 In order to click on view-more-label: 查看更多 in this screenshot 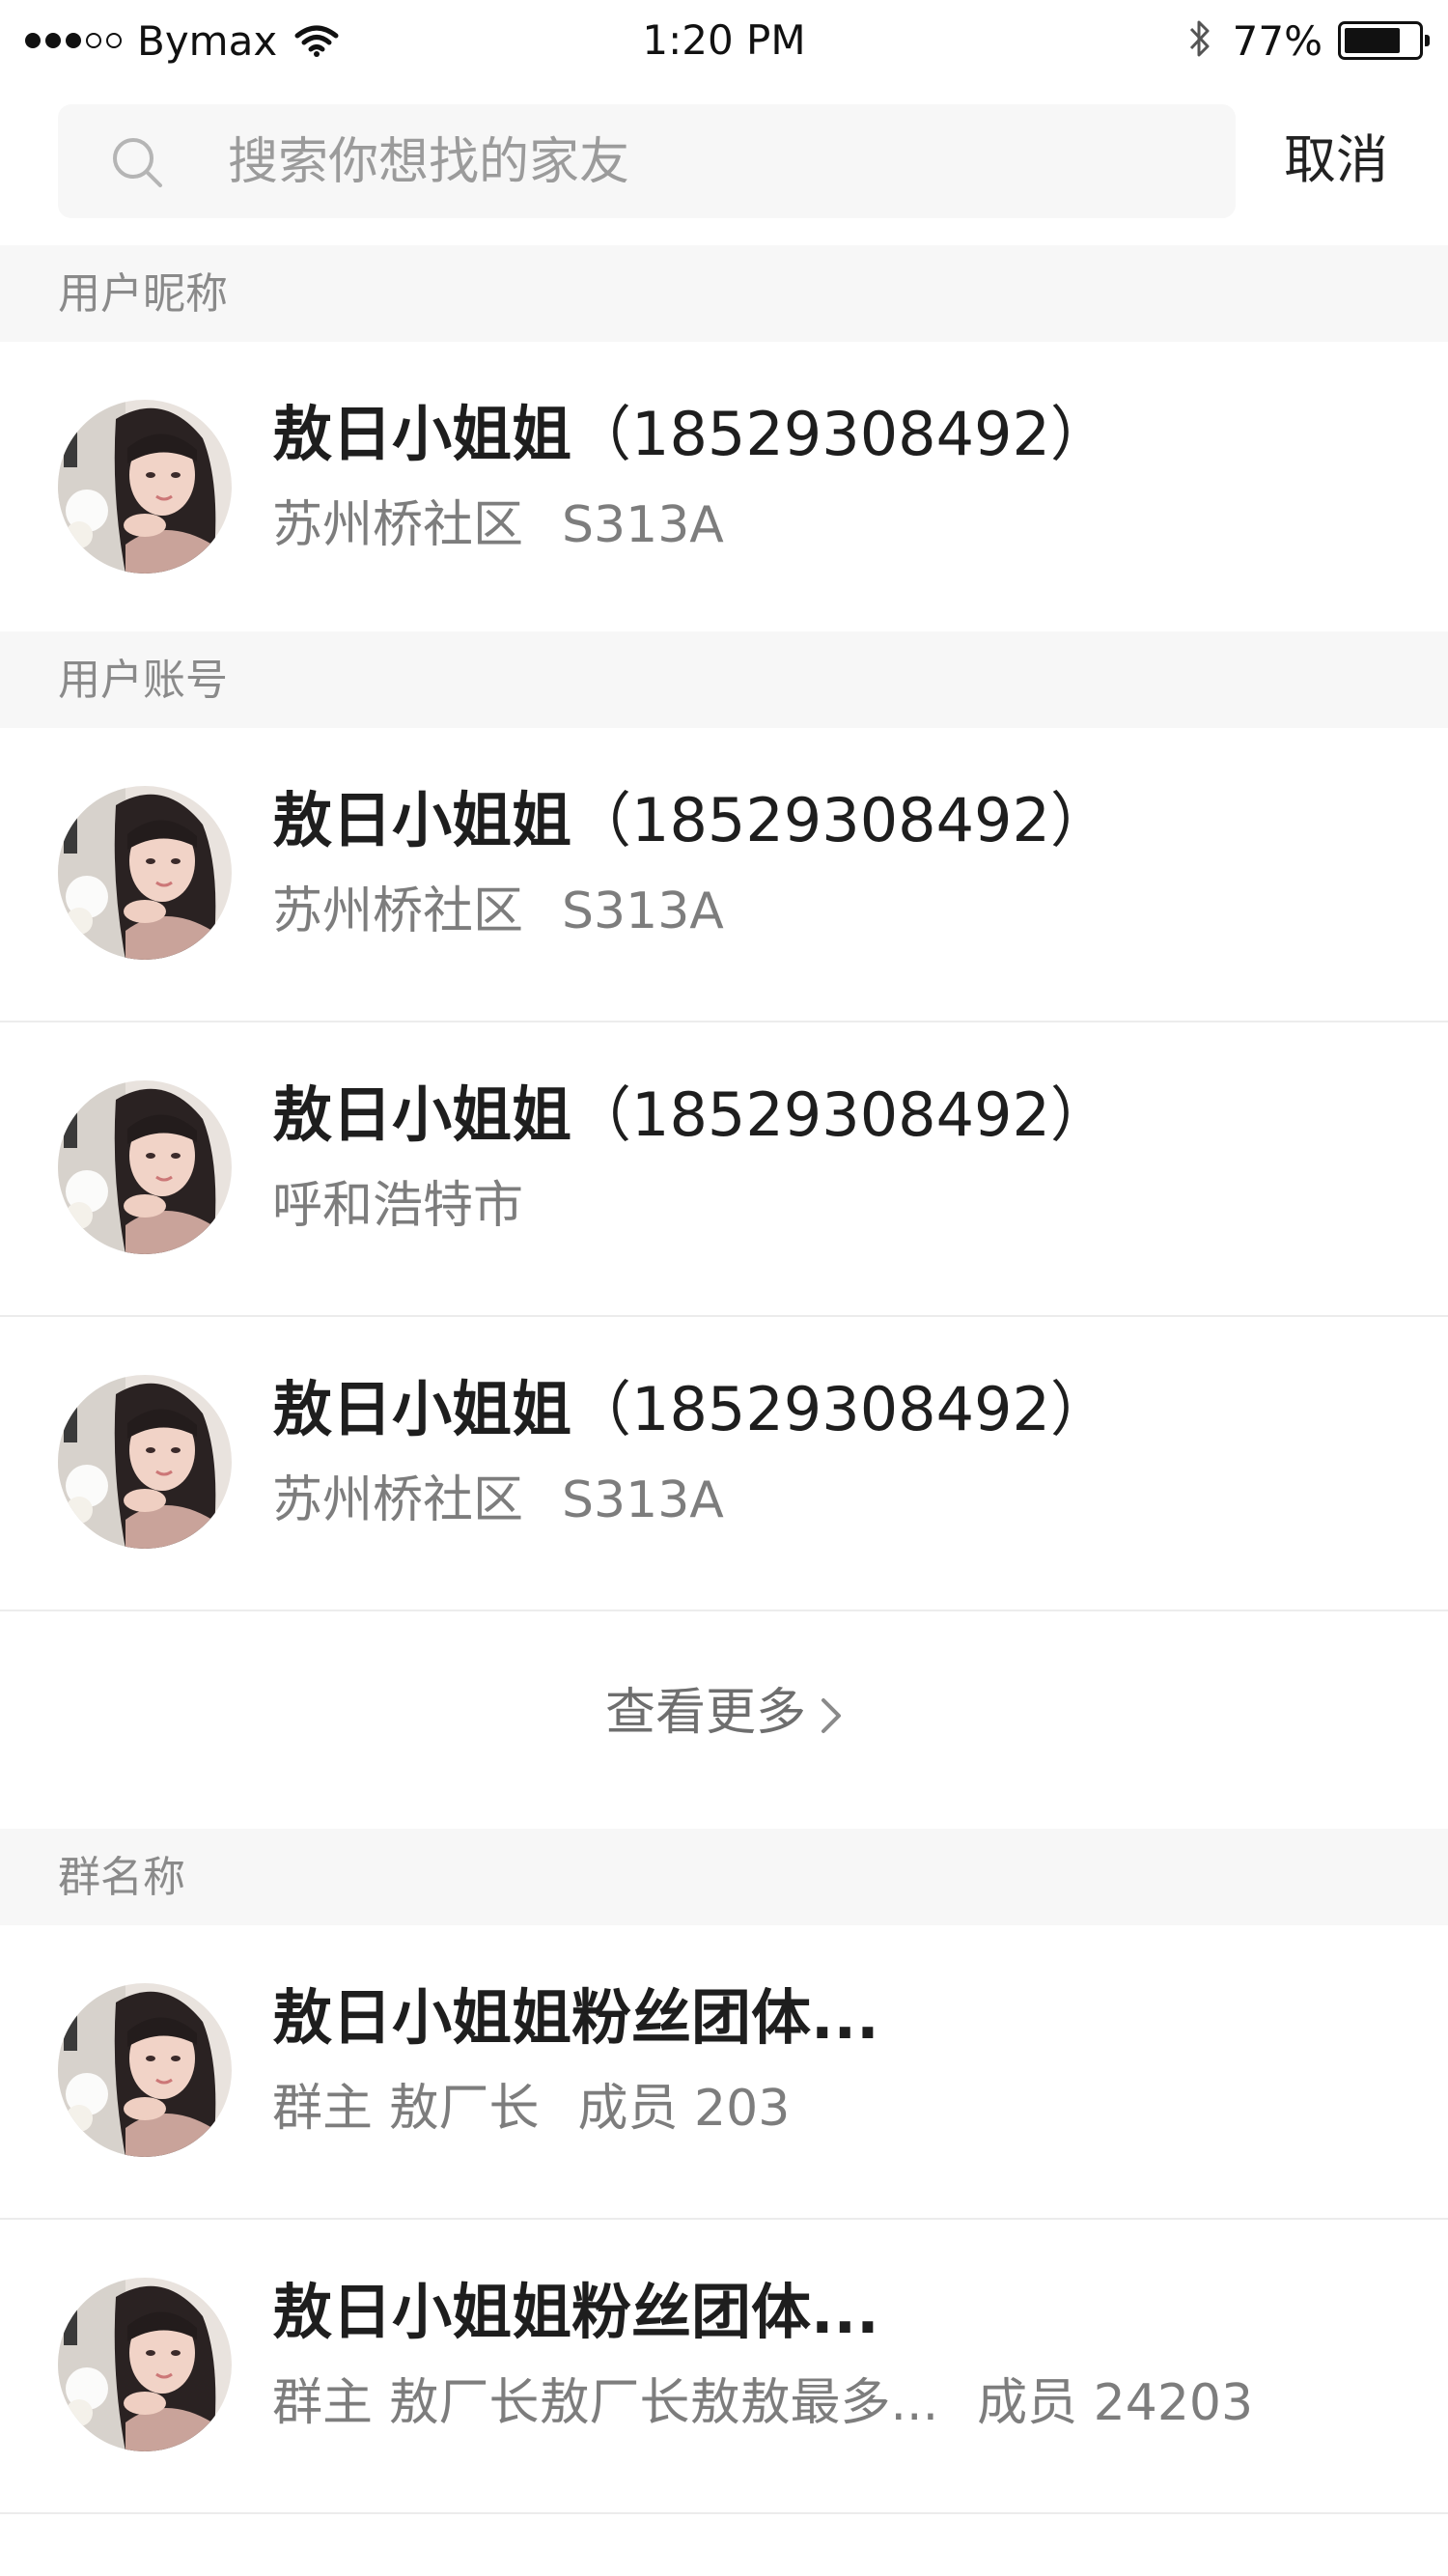, I will do `click(705, 1713)`.